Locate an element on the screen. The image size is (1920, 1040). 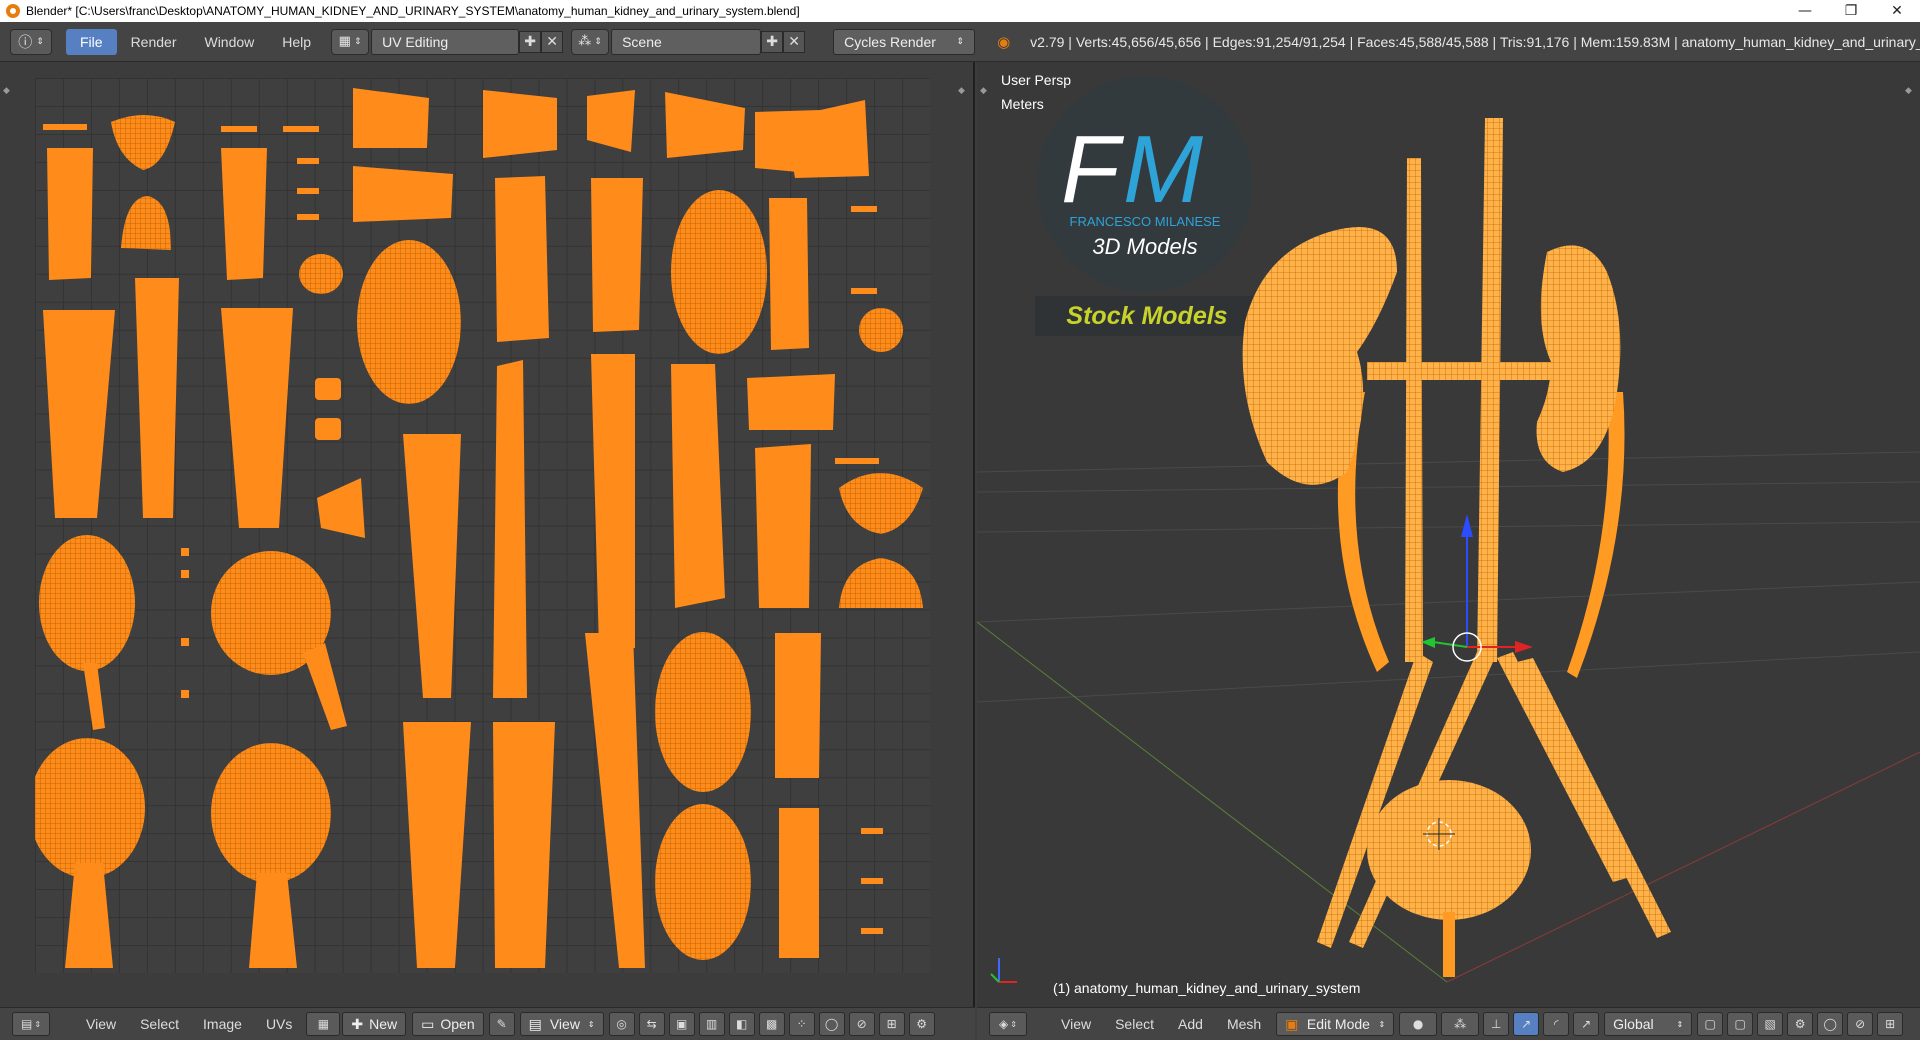
render-engine-dropdown: Cycles Render ⇕ is located at coordinates (904, 41).